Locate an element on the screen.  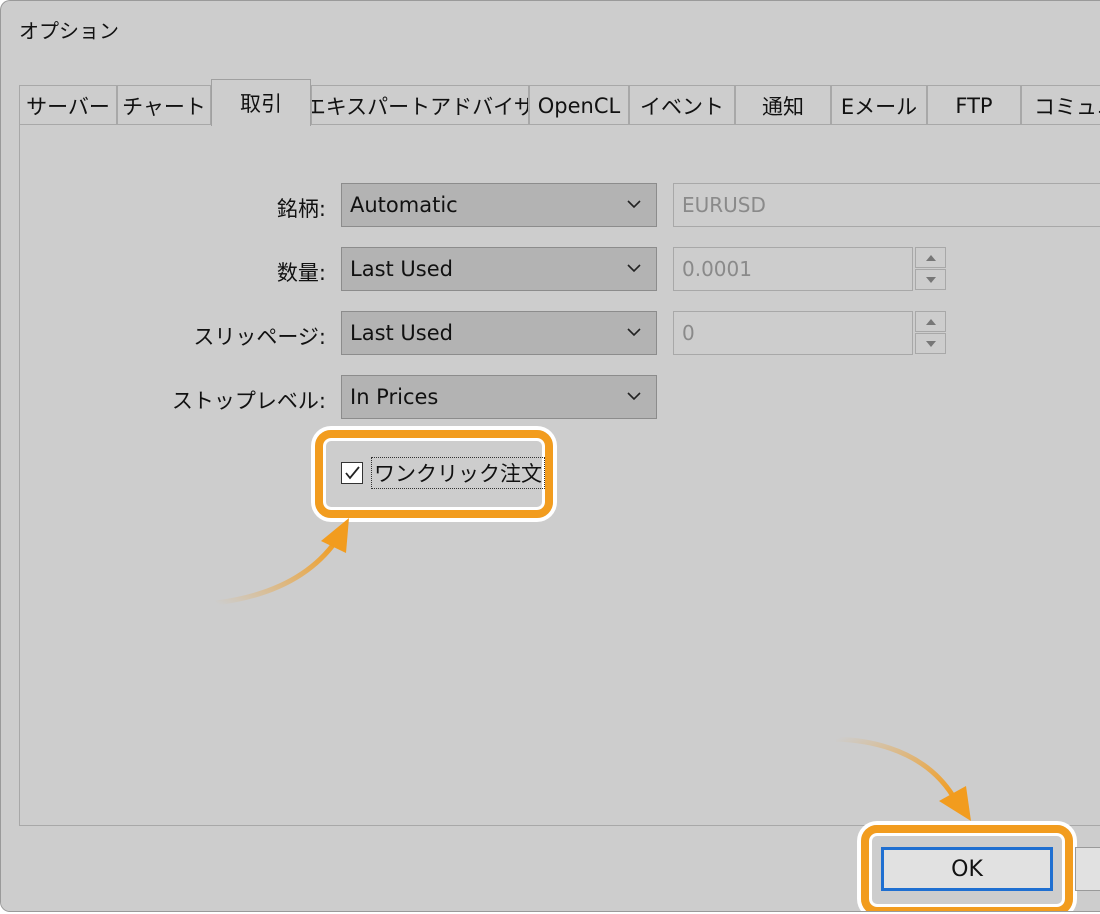
tab-events: イベント is located at coordinates (682, 105).